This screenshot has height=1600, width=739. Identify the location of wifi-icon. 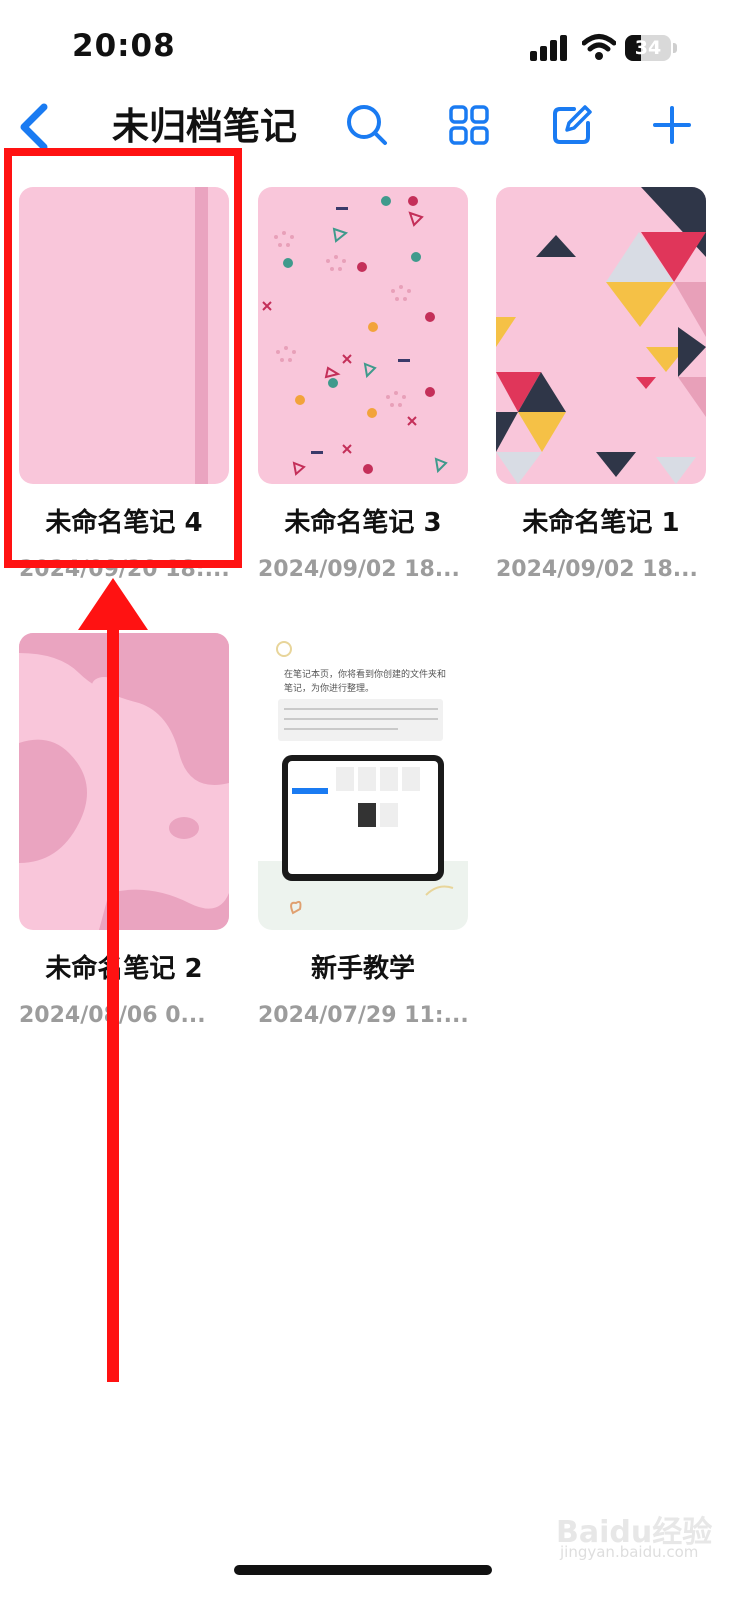
(599, 47).